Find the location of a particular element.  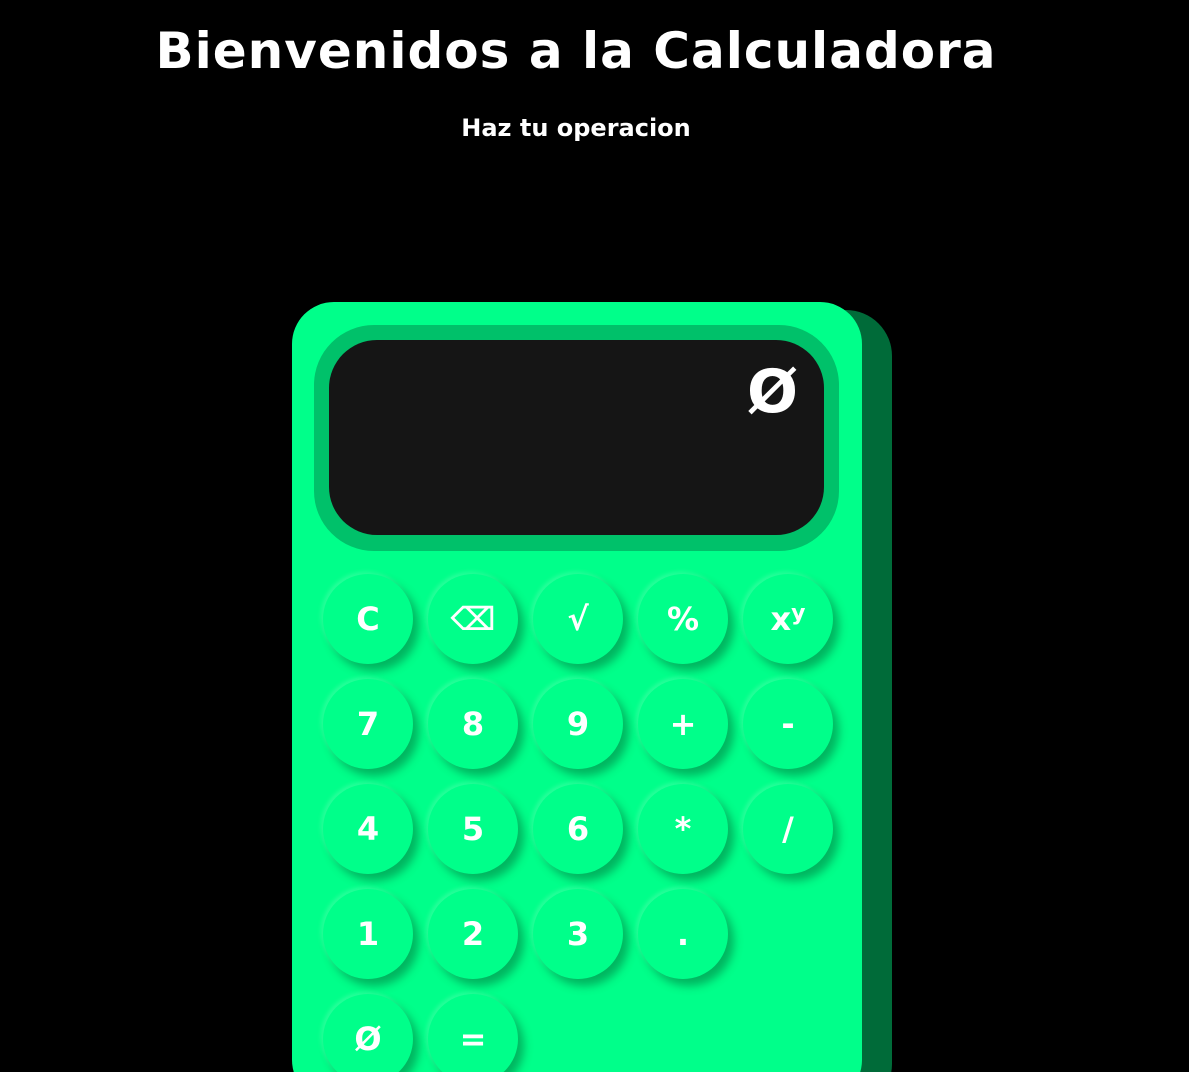

plus-button: + is located at coordinates (683, 724).